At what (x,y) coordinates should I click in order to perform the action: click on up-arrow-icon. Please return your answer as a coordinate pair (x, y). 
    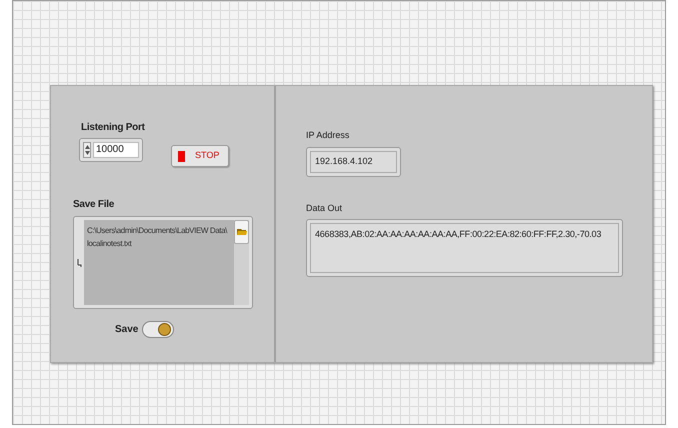
    Looking at the image, I should click on (87, 147).